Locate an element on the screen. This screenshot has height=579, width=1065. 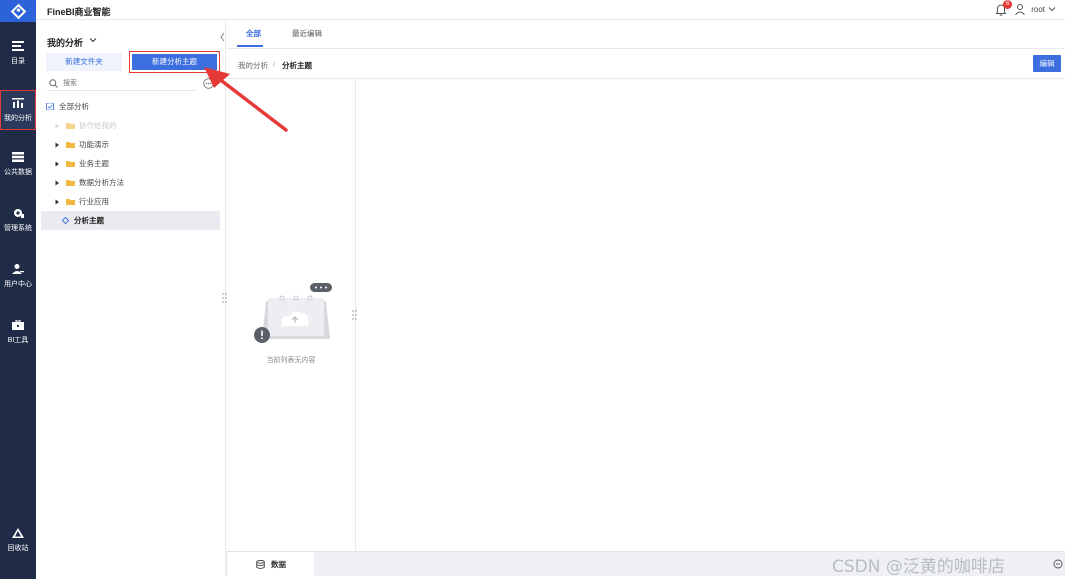
data-tab: 数据 is located at coordinates (271, 564).